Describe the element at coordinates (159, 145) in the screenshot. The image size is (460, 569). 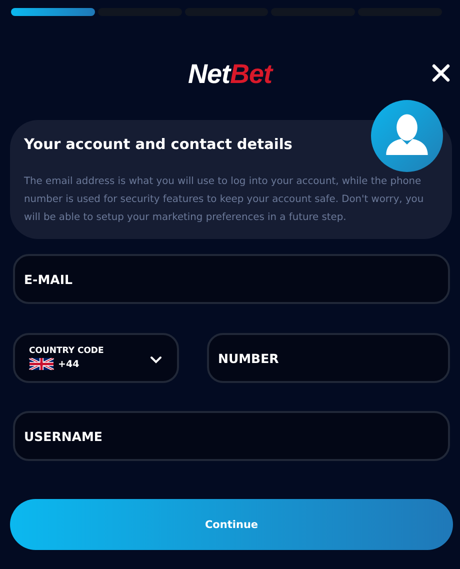
I see `card-title: Your account and contact details` at that location.